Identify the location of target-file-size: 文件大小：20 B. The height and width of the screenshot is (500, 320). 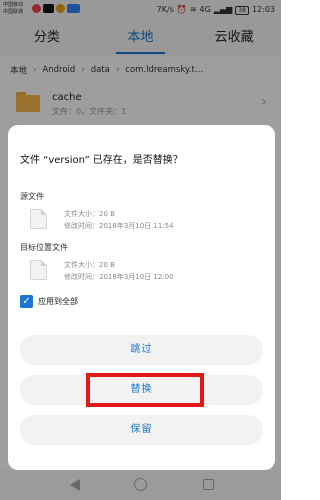
(89, 265).